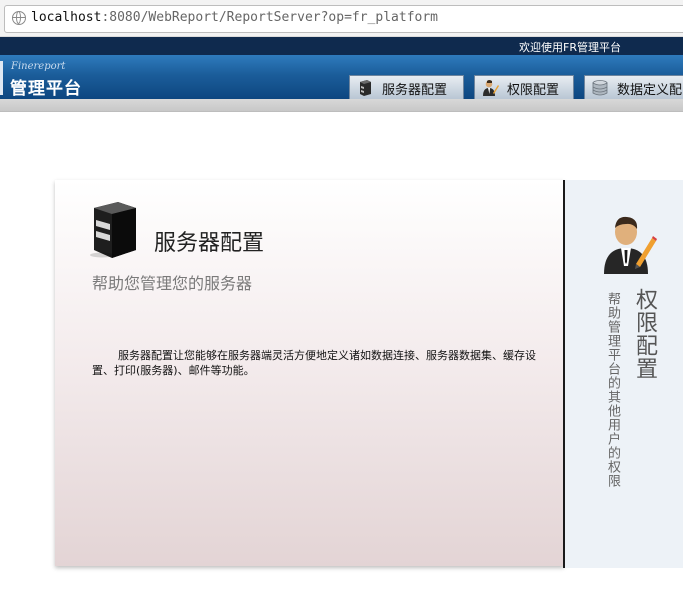 The height and width of the screenshot is (601, 683). I want to click on side-panel-description: 帮助管理平台的其他用户的权限, so click(612, 390).